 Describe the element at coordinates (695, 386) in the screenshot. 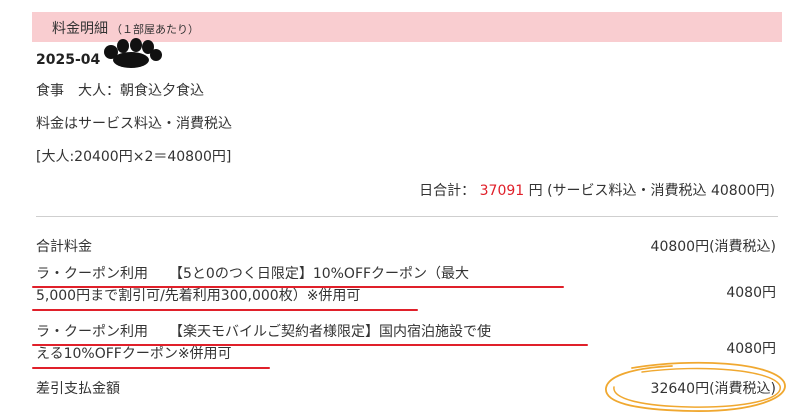

I see `highlight-circle` at that location.